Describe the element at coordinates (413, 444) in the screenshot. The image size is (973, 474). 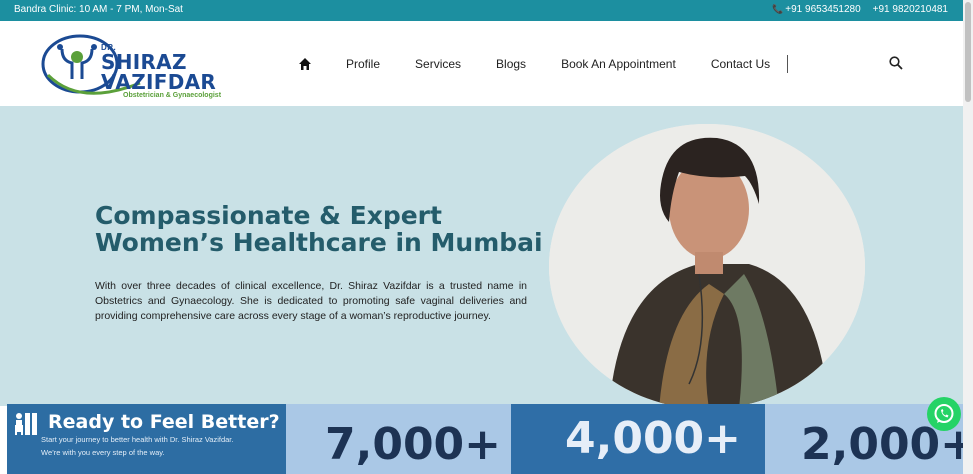
I see `stat-value: 7,000+` at that location.